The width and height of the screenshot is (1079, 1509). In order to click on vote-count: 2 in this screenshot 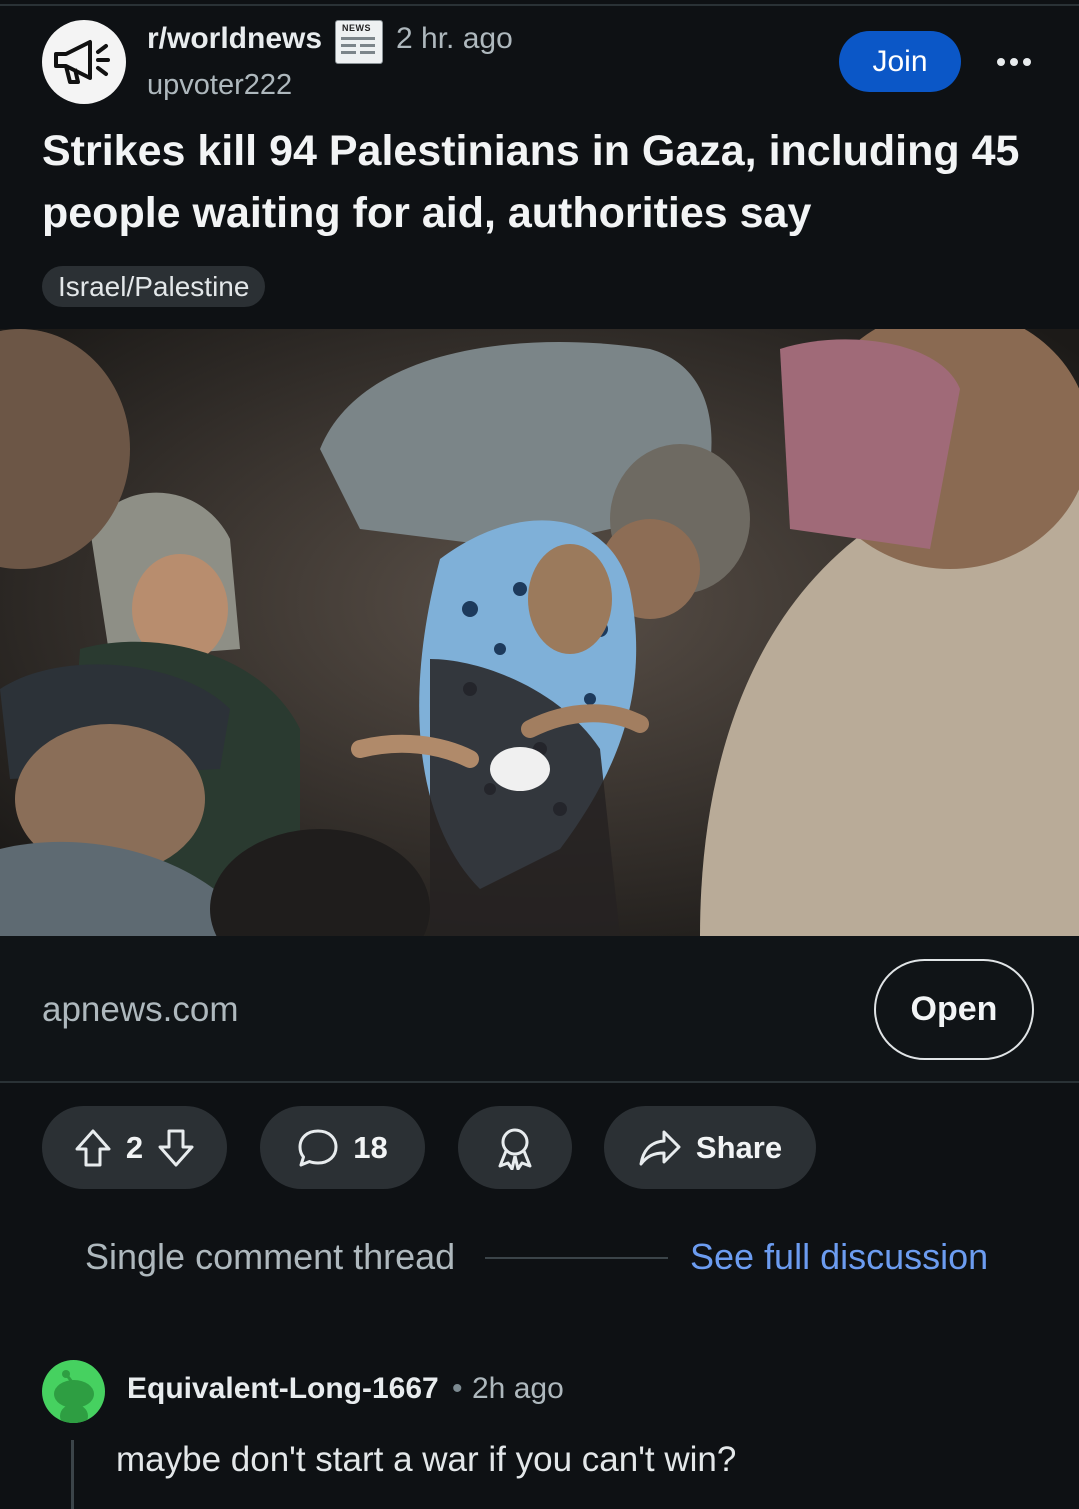, I will do `click(134, 1147)`.